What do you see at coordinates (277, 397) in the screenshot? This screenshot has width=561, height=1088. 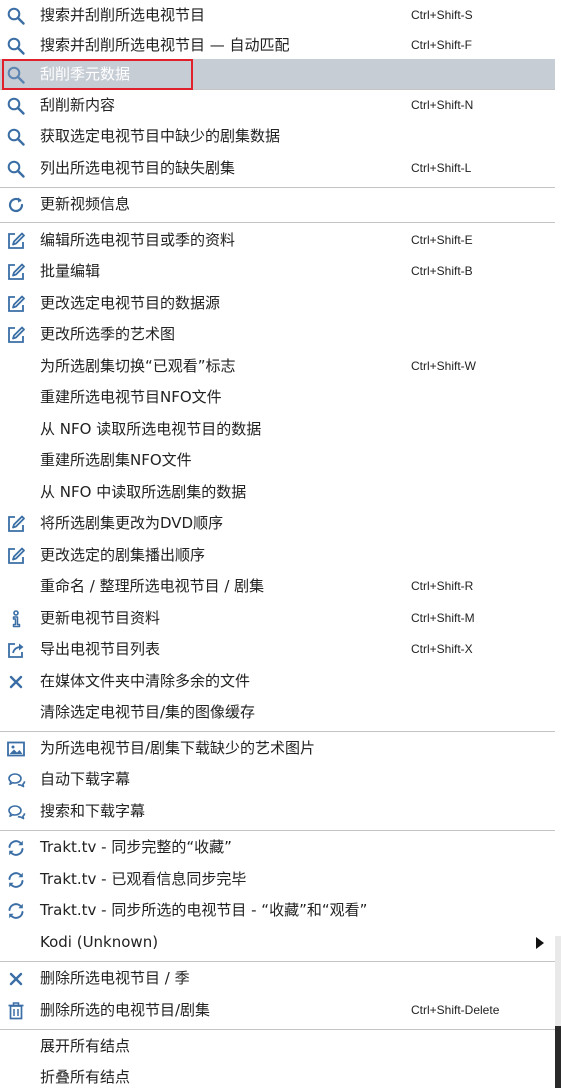 I see `menu-item: 重建所选电视节目NFO文件` at bounding box center [277, 397].